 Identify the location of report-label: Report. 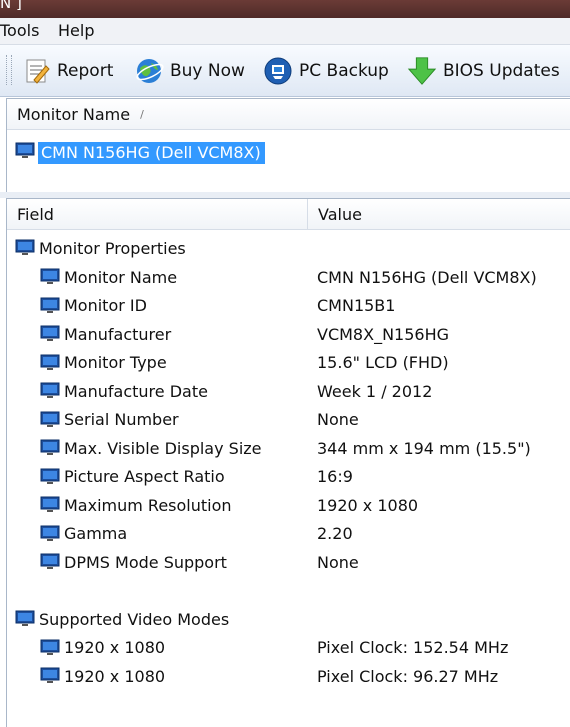
(85, 71).